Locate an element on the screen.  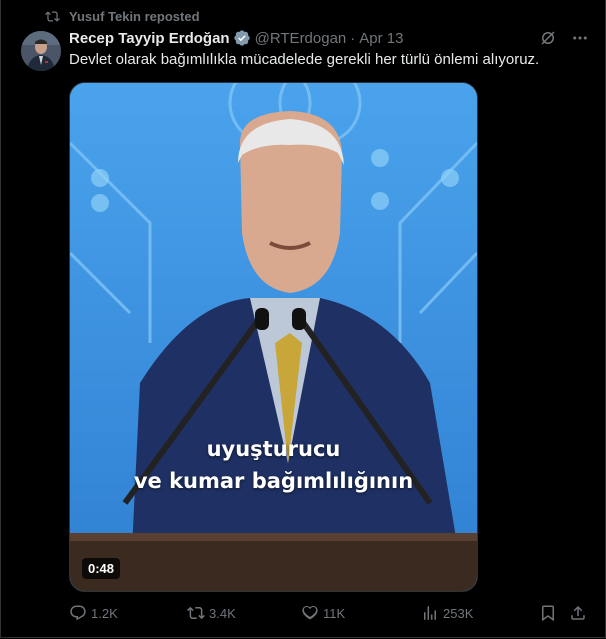
share-button is located at coordinates (578, 613).